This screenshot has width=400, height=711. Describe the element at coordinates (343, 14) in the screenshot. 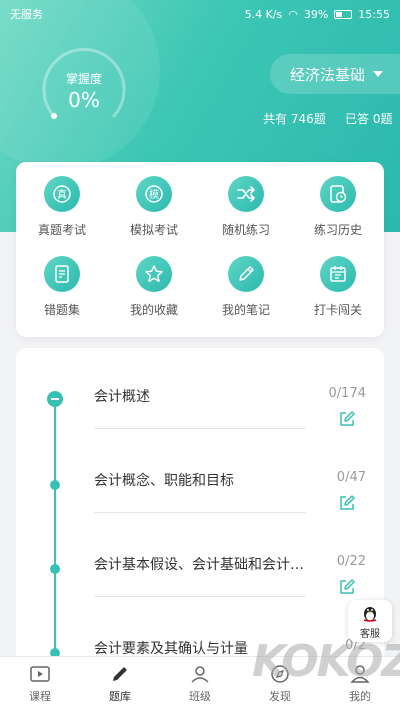

I see `battery-icon` at that location.